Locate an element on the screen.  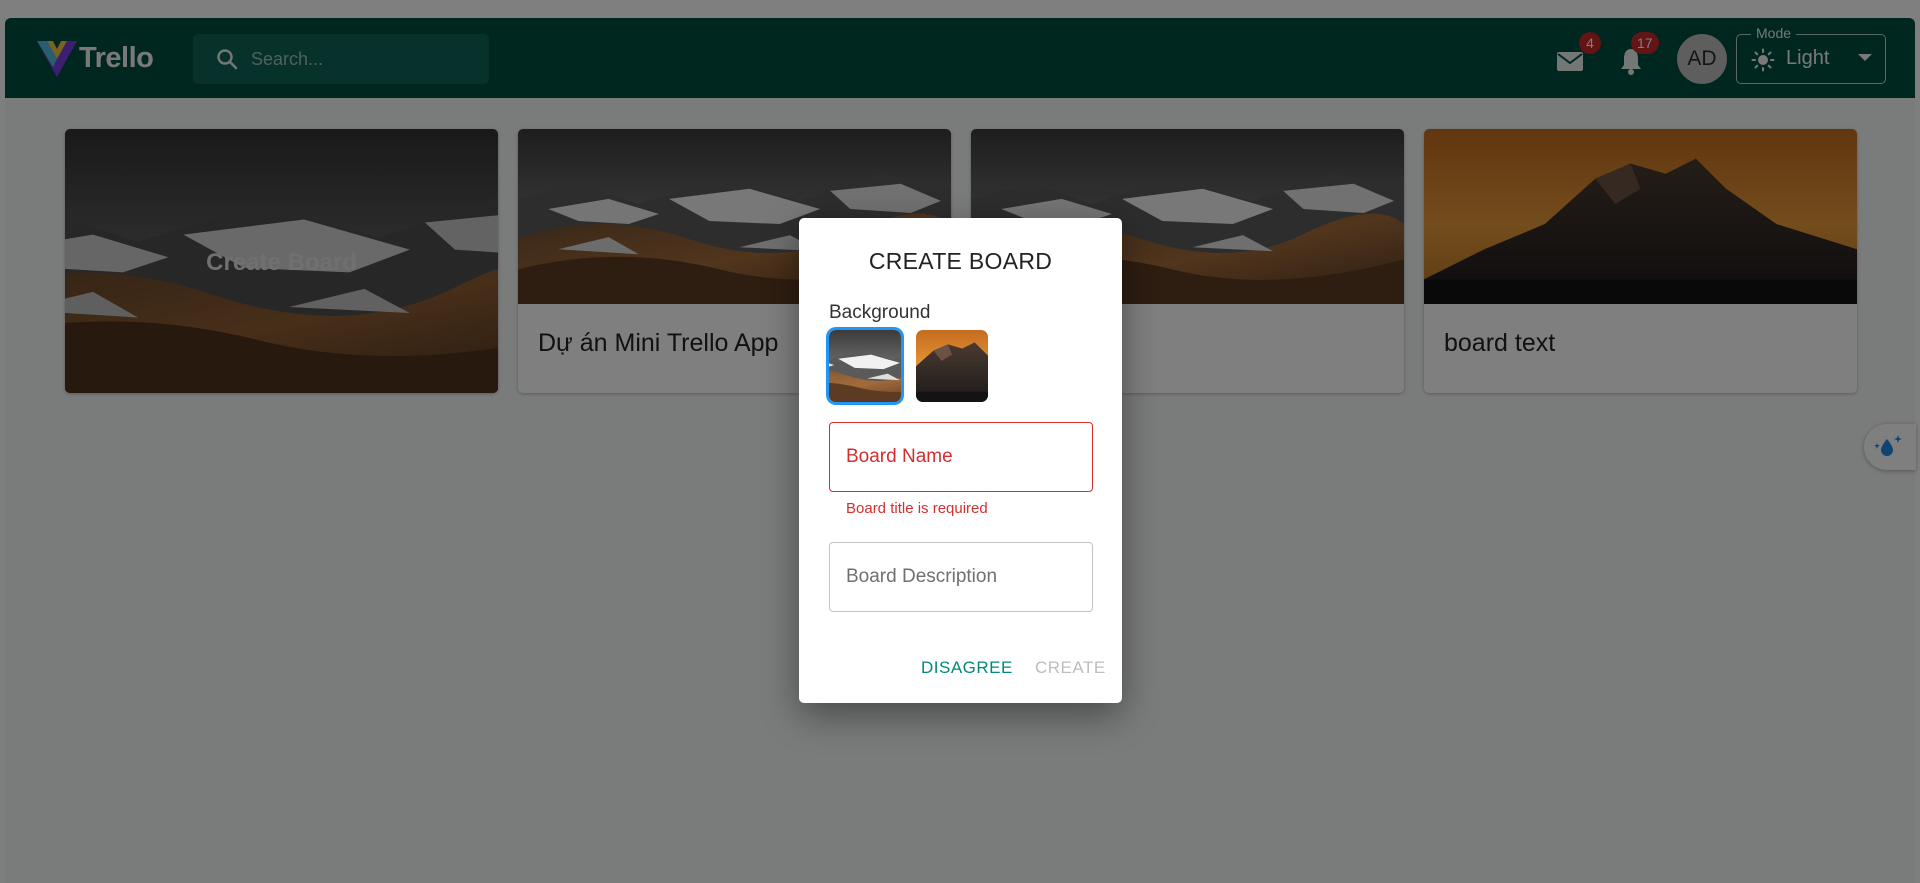
board-name-input is located at coordinates (962, 457).